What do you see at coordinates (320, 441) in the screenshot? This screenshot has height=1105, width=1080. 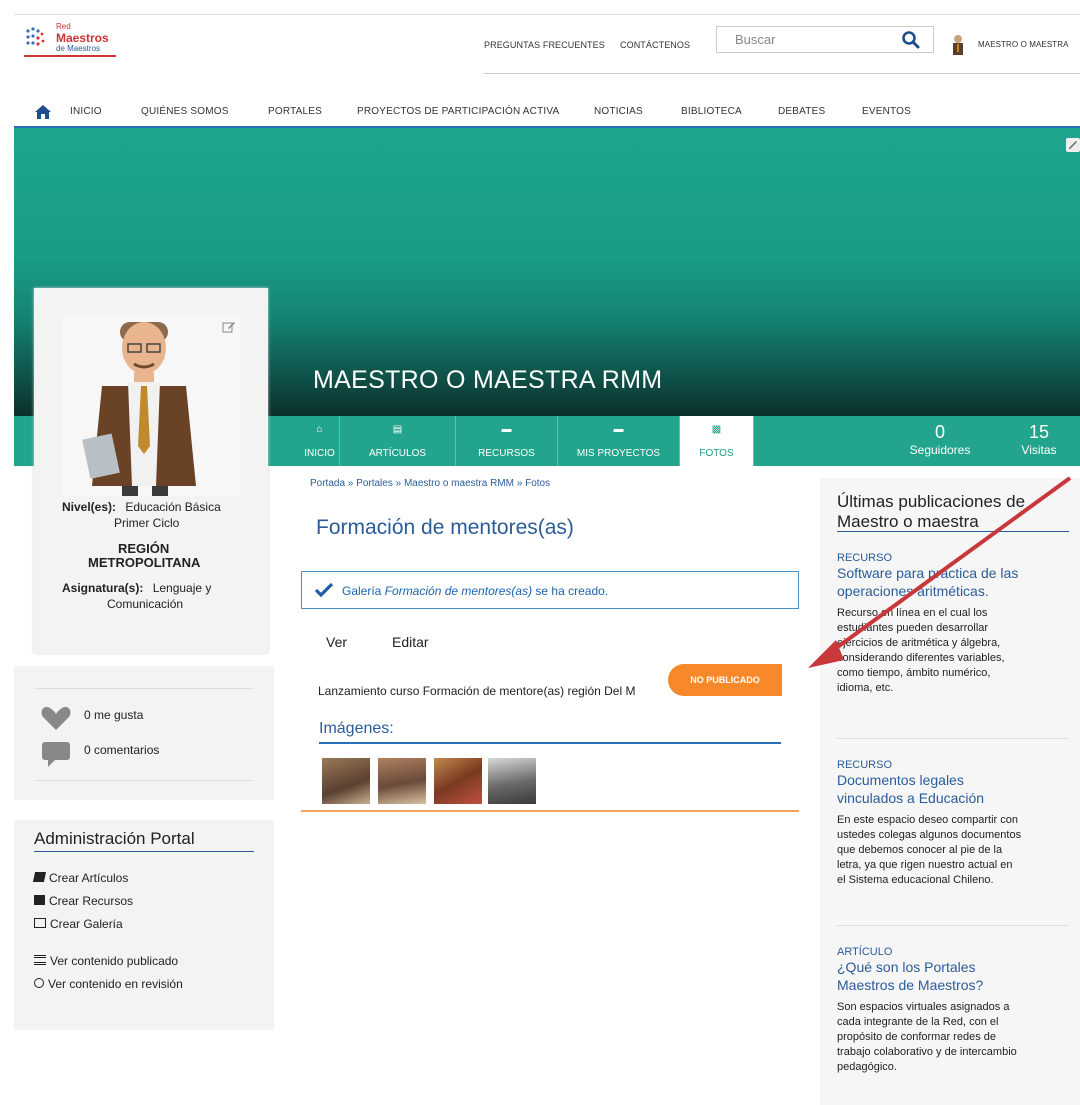 I see `tab-inicio: ⌂ INICIO` at bounding box center [320, 441].